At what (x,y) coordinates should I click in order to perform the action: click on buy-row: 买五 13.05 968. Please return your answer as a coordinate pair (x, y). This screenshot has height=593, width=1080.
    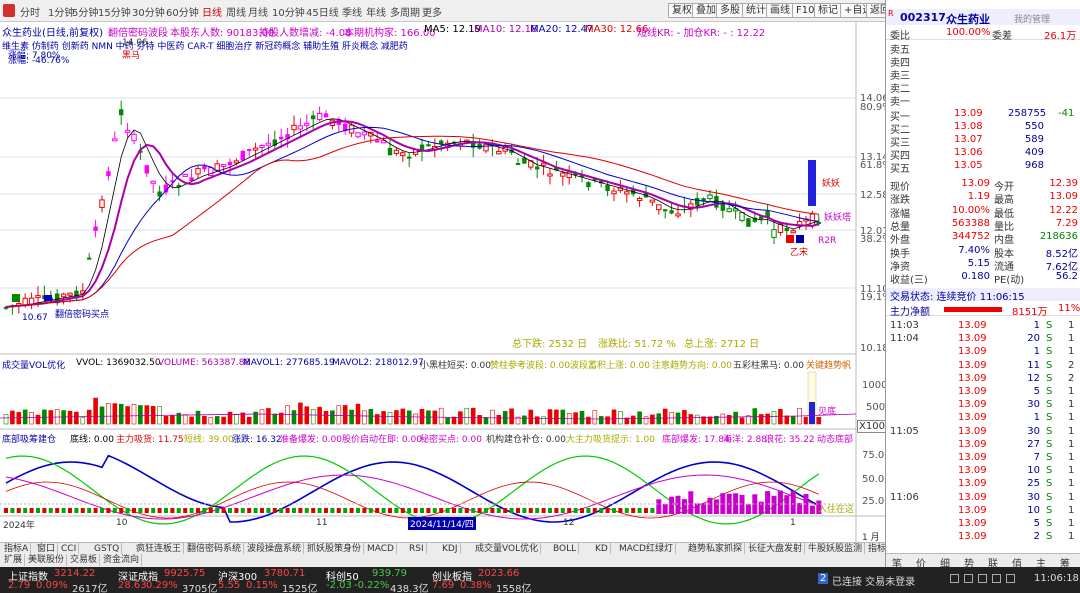
    Looking at the image, I should click on (983, 167).